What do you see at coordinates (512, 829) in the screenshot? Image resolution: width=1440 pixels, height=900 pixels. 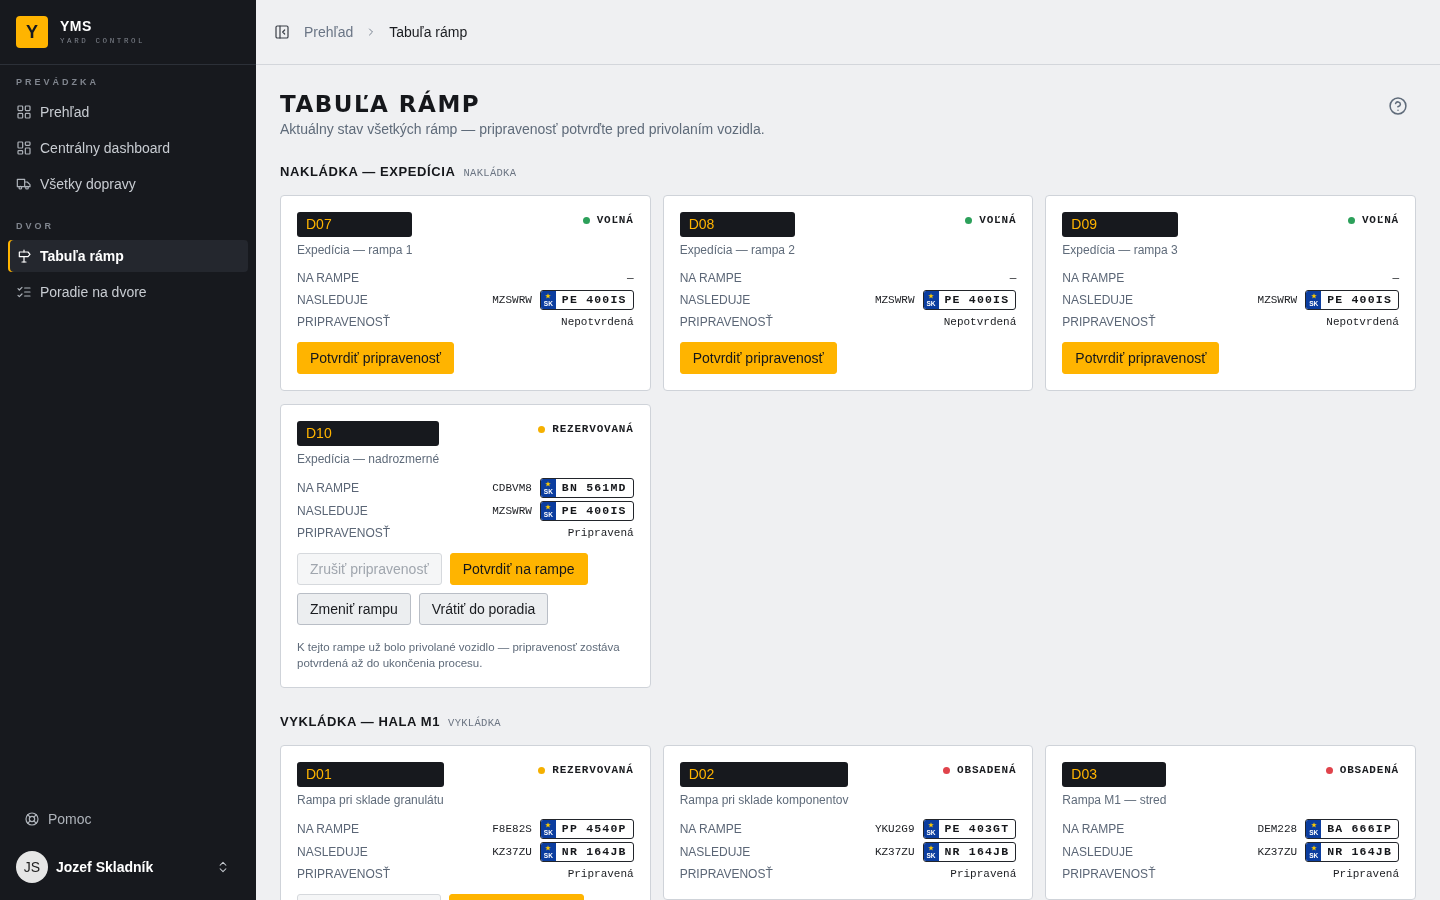 I see `vehicle-code: F8E82S` at bounding box center [512, 829].